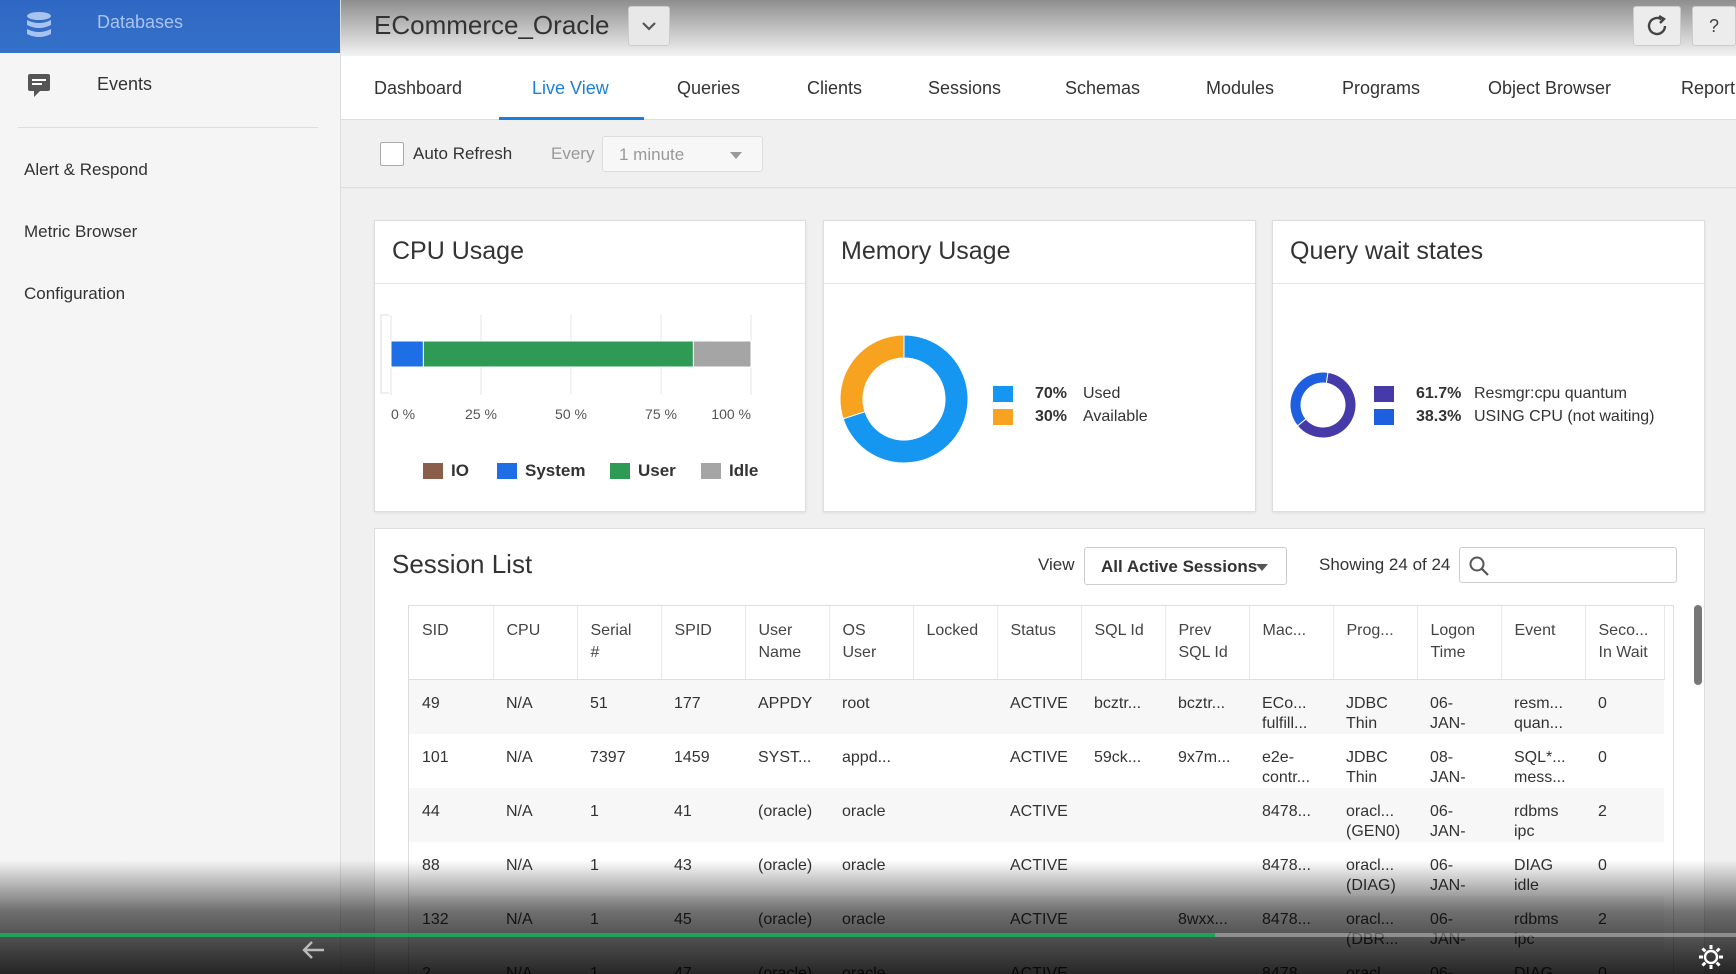 This screenshot has height=974, width=1736. What do you see at coordinates (451, 706) in the screenshot?
I see `table-cell: 49` at bounding box center [451, 706].